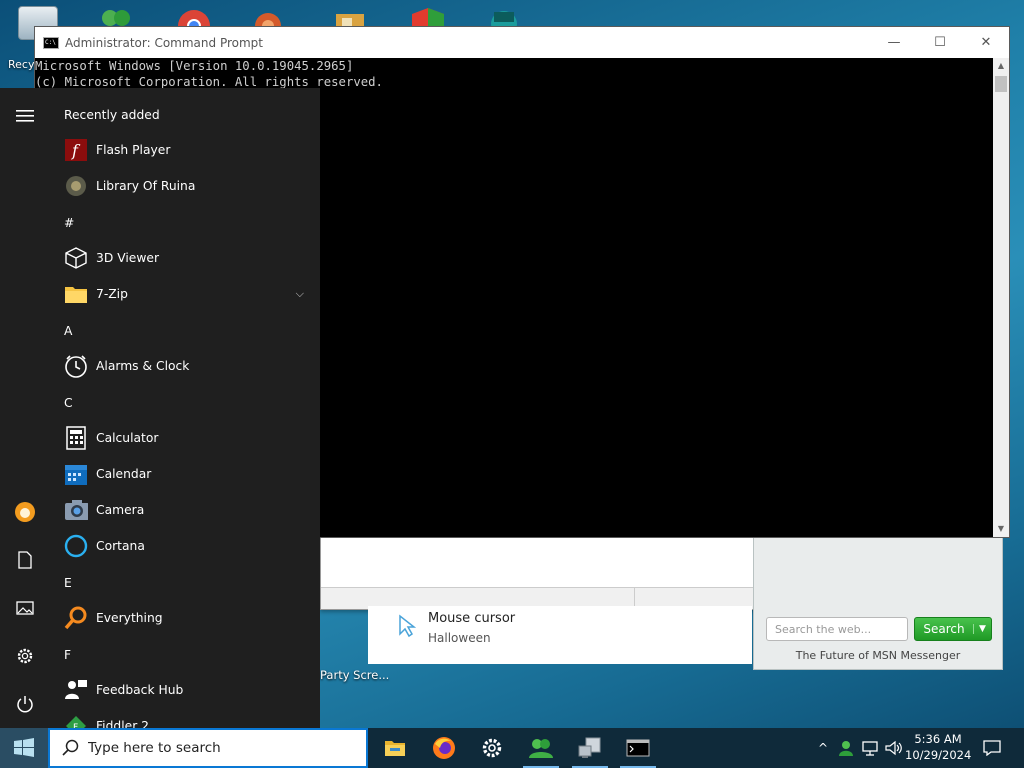 This screenshot has height=768, width=1024. Describe the element at coordinates (25, 116) in the screenshot. I see `hamburger-menu-icon` at that location.